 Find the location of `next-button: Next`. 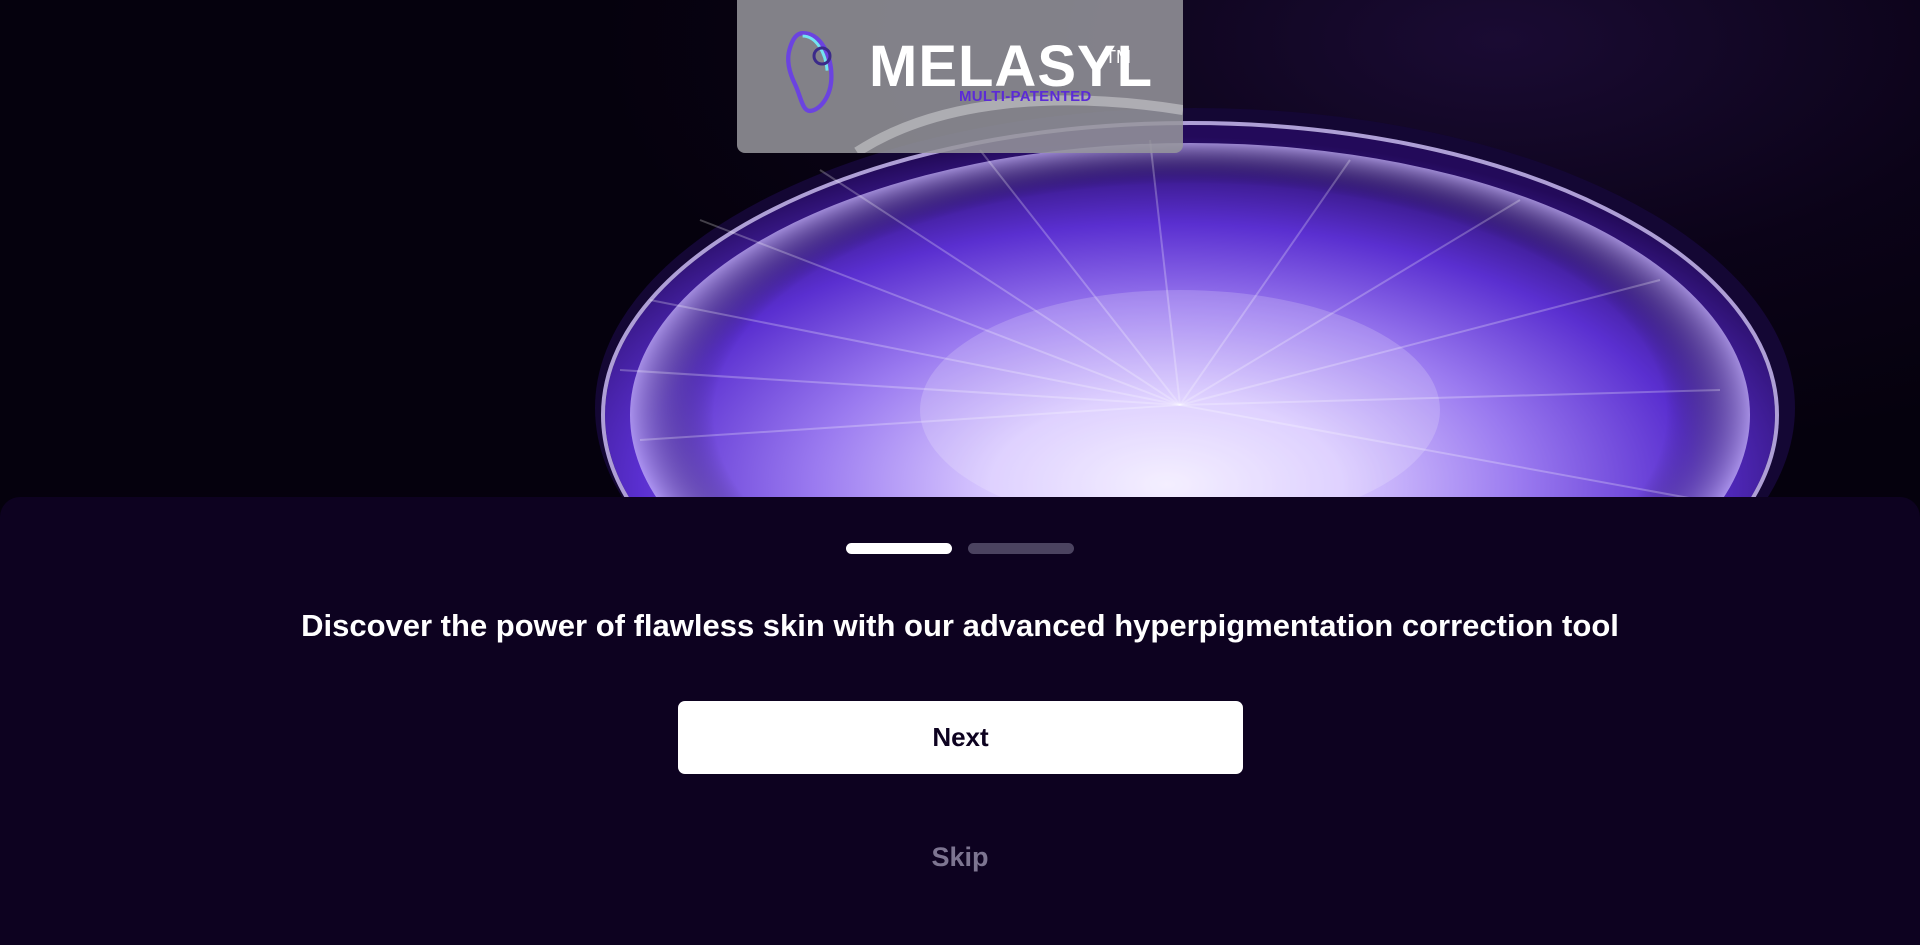

next-button: Next is located at coordinates (960, 737).